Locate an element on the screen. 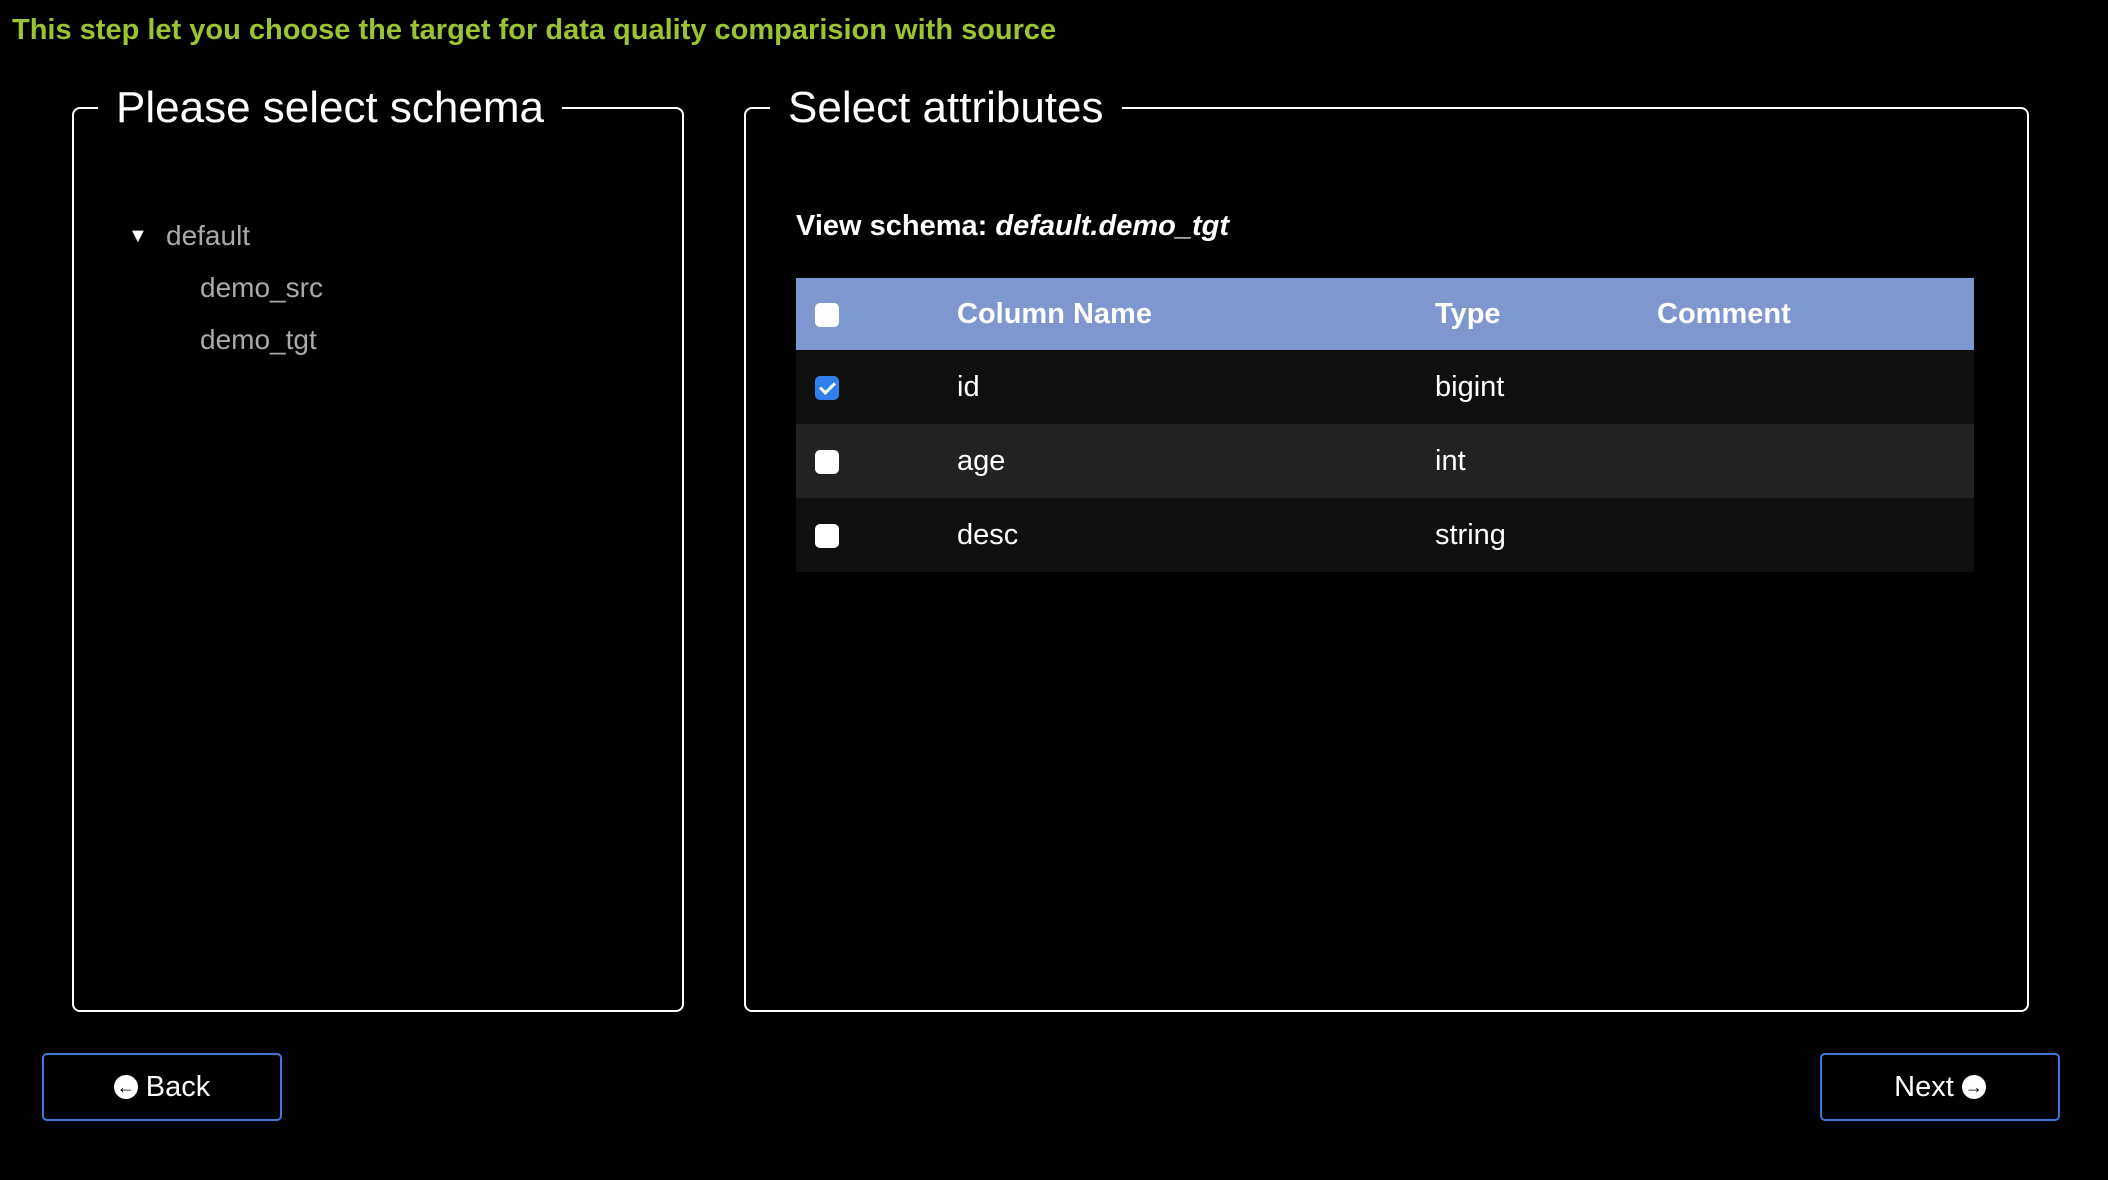 This screenshot has height=1180, width=2108. table-row: id bigint is located at coordinates (1385, 387).